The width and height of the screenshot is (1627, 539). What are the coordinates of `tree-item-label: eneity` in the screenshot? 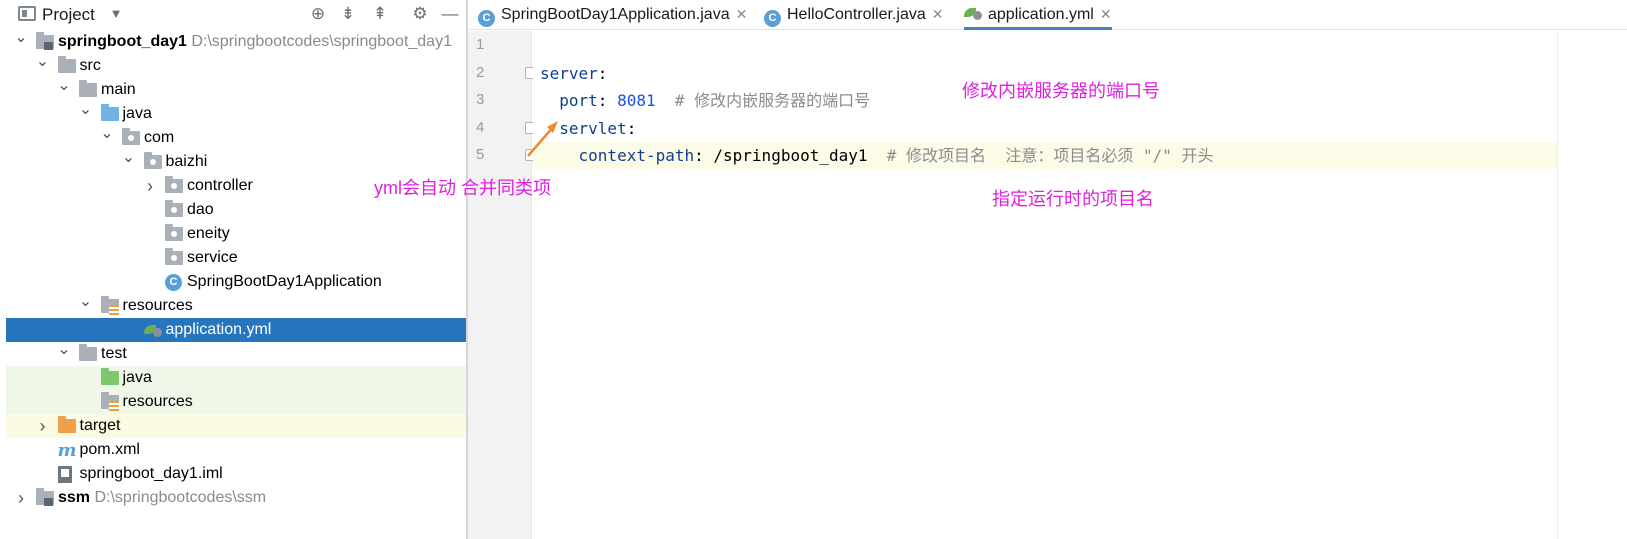 It's located at (208, 234).